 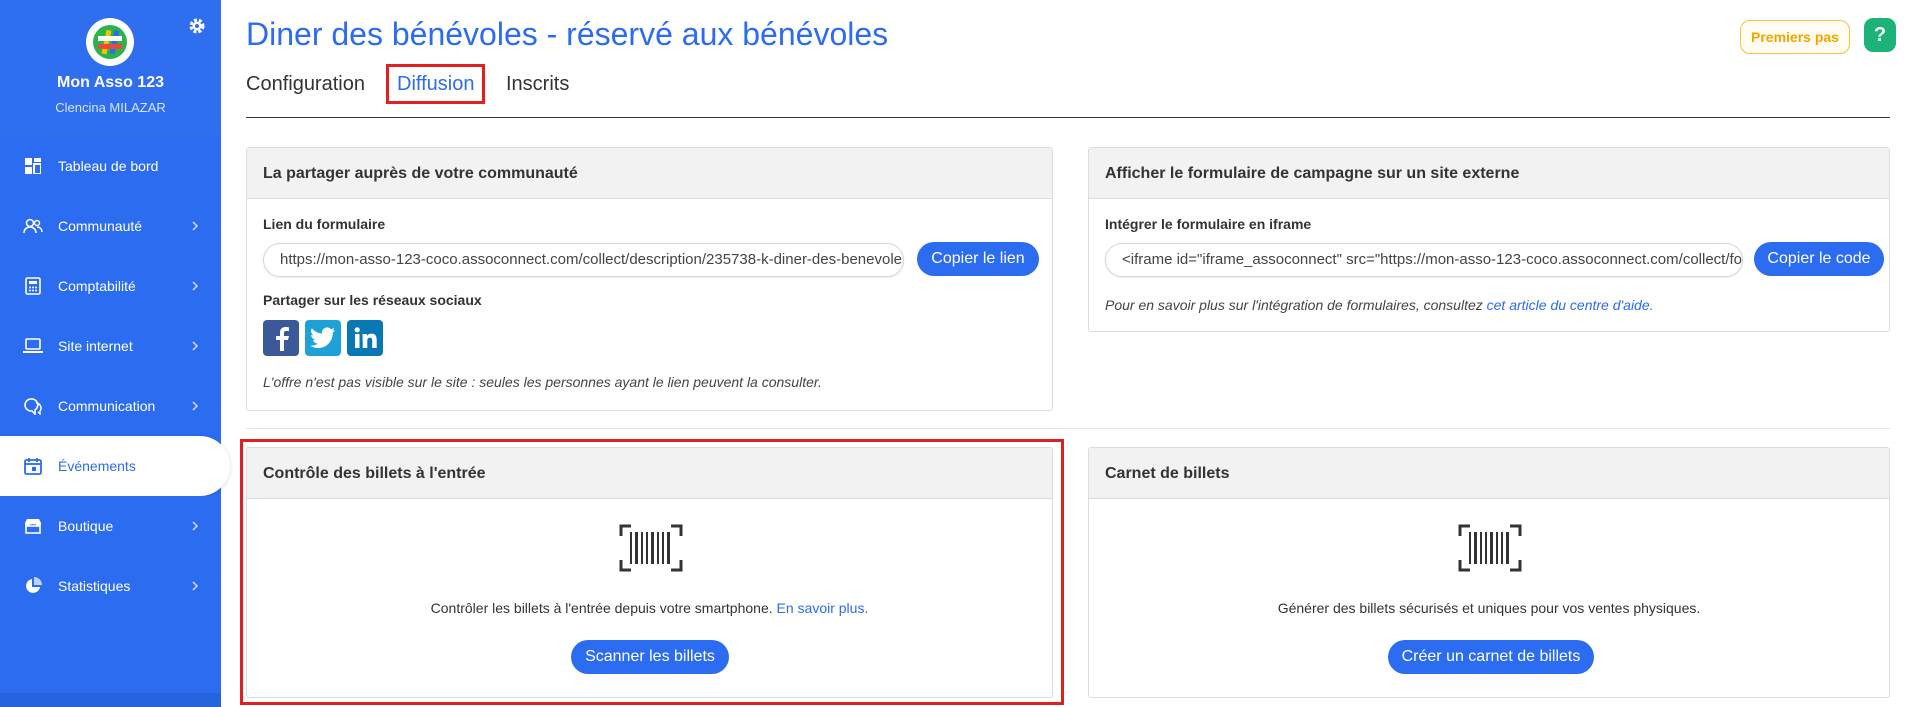 What do you see at coordinates (978, 259) in the screenshot?
I see `copy-link-button: Copier le lien` at bounding box center [978, 259].